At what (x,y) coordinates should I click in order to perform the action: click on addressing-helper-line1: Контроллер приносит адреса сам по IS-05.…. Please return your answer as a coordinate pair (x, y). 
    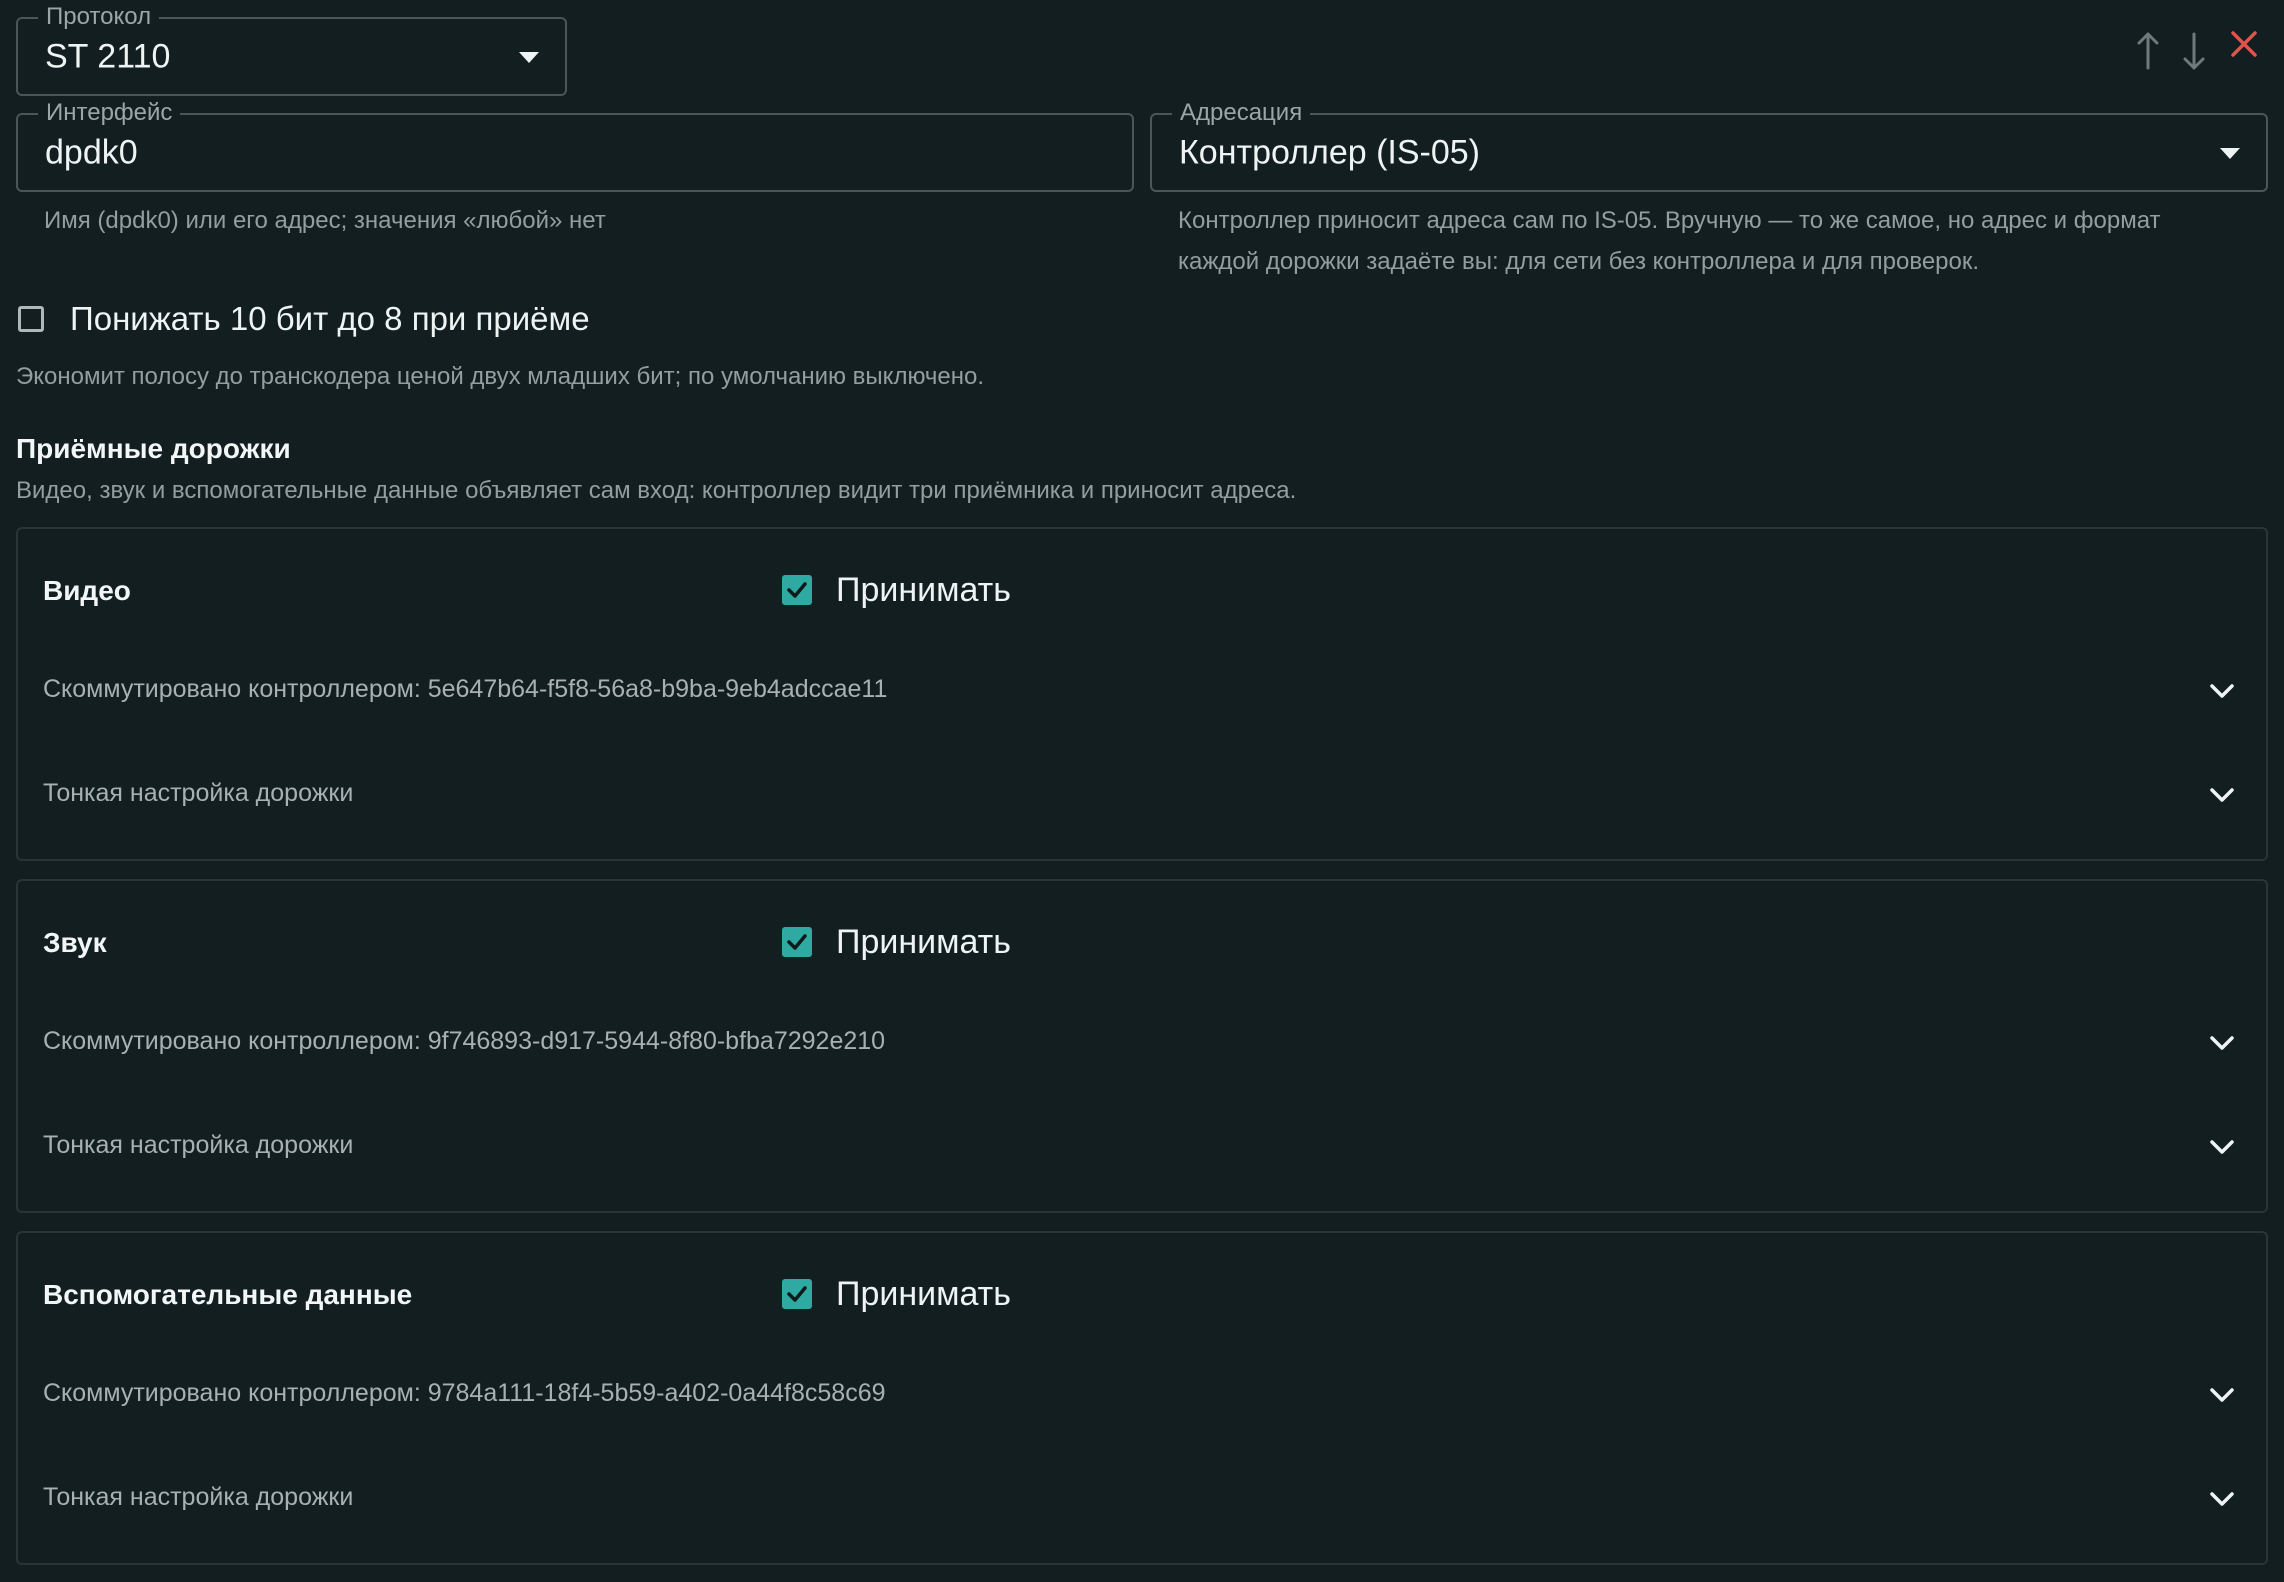
    Looking at the image, I should click on (1669, 220).